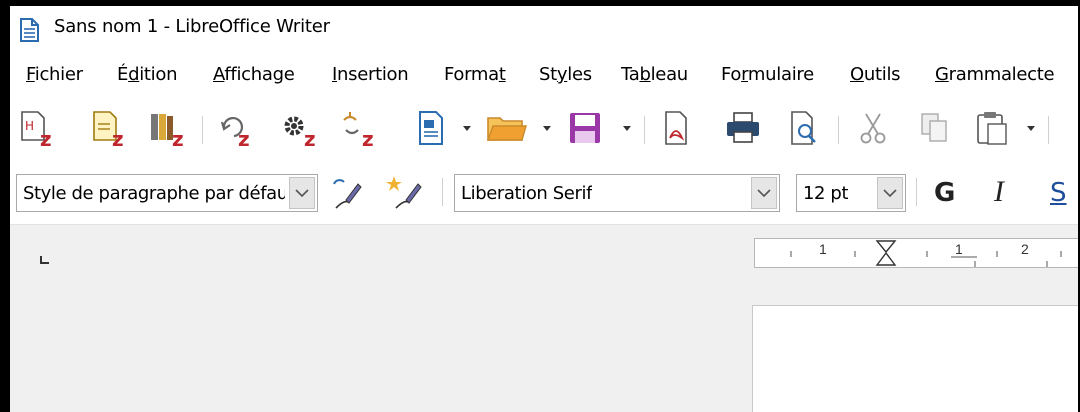 This screenshot has height=412, width=1080. Describe the element at coordinates (547, 128) in the screenshot. I see `open-dropdown-arrow-icon` at that location.